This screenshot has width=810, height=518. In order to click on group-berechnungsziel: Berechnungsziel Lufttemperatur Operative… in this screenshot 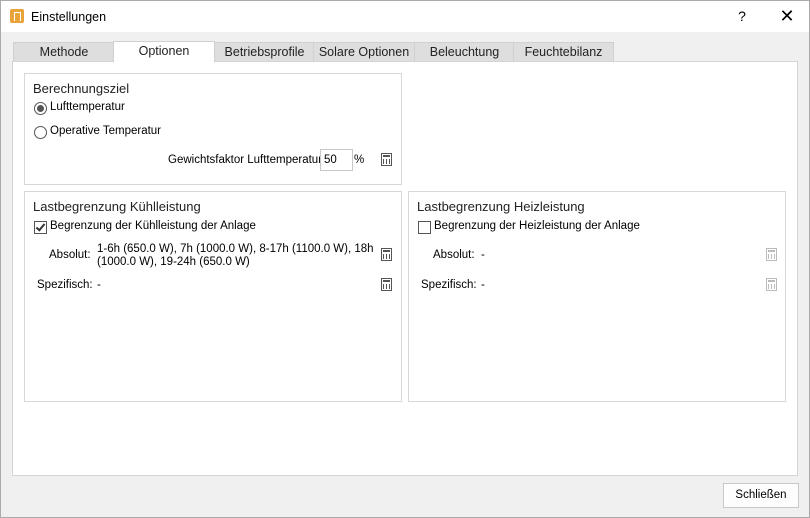, I will do `click(213, 129)`.